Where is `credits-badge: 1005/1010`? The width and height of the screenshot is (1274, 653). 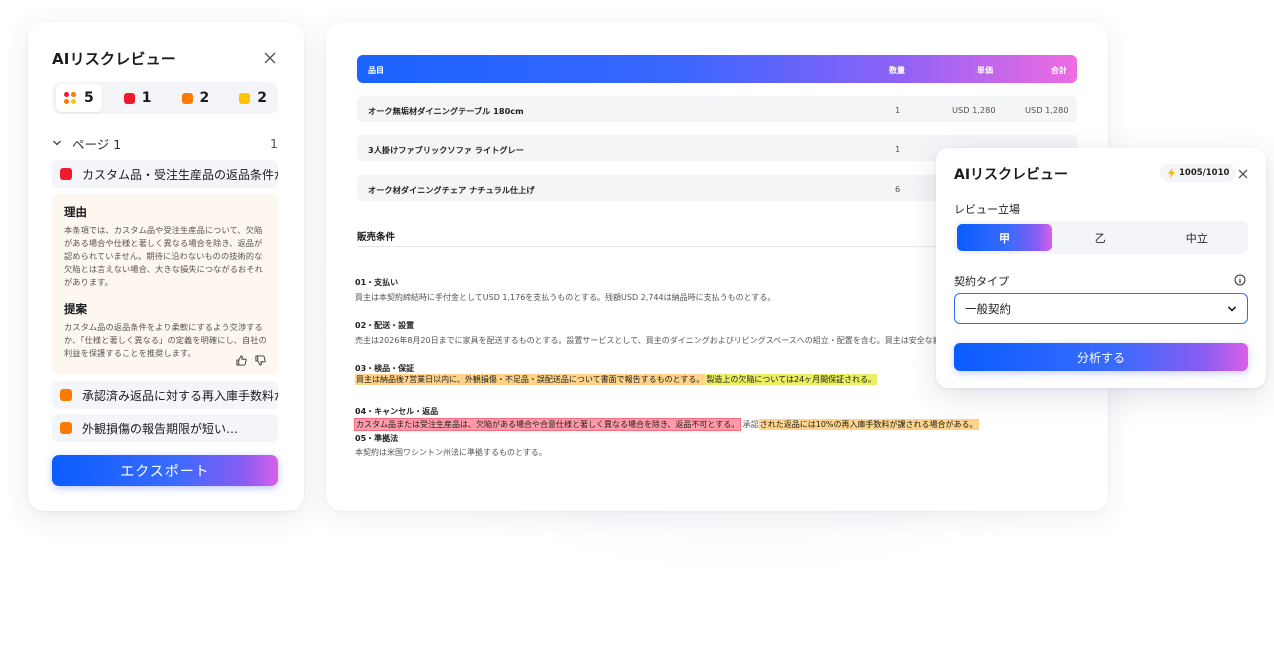 credits-badge: 1005/1010 is located at coordinates (1198, 173).